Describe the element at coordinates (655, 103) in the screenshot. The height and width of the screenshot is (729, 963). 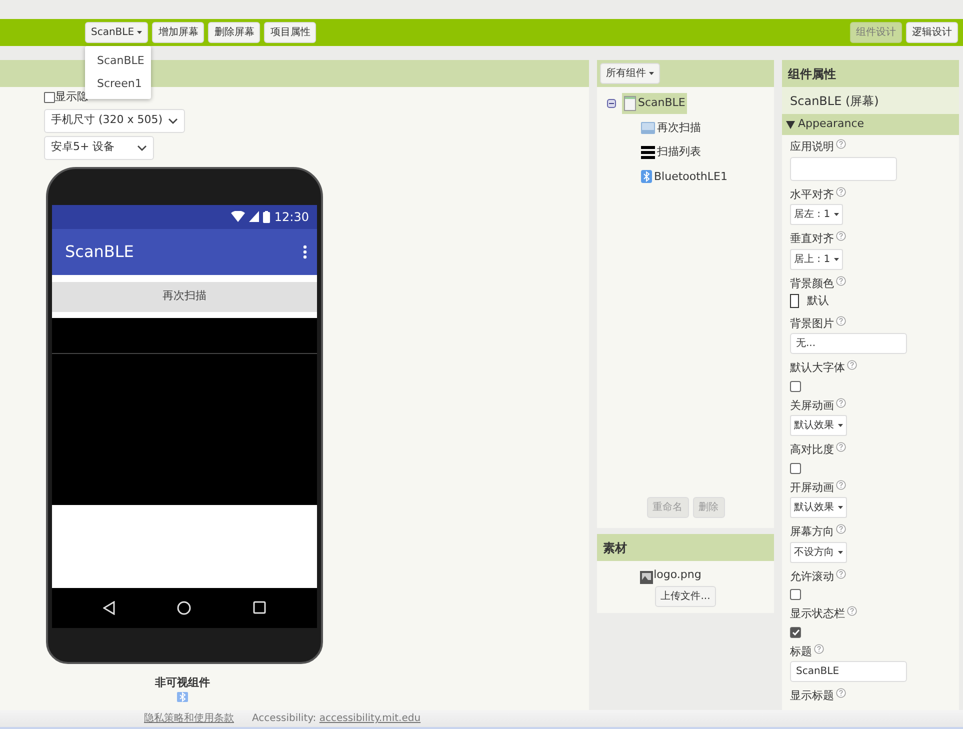
I see `tree-item: ScanBLE` at that location.